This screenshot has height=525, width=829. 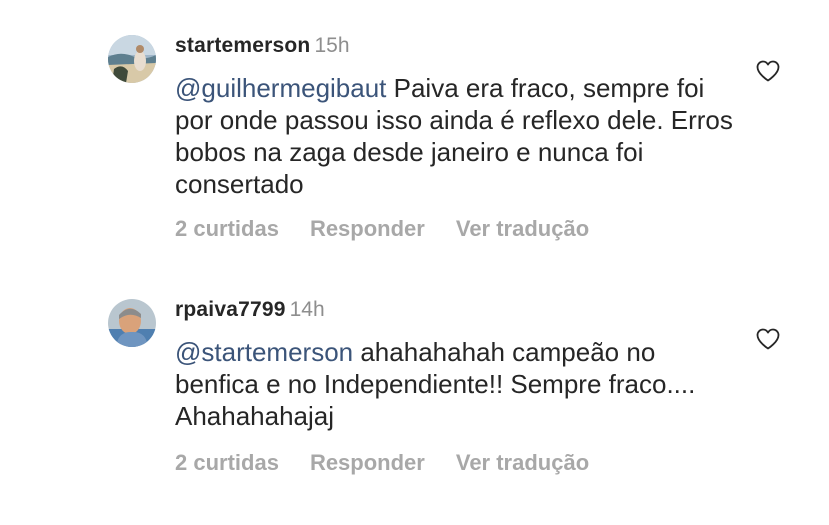 I want to click on comment-header: rpaiva7799 14h, so click(x=250, y=310).